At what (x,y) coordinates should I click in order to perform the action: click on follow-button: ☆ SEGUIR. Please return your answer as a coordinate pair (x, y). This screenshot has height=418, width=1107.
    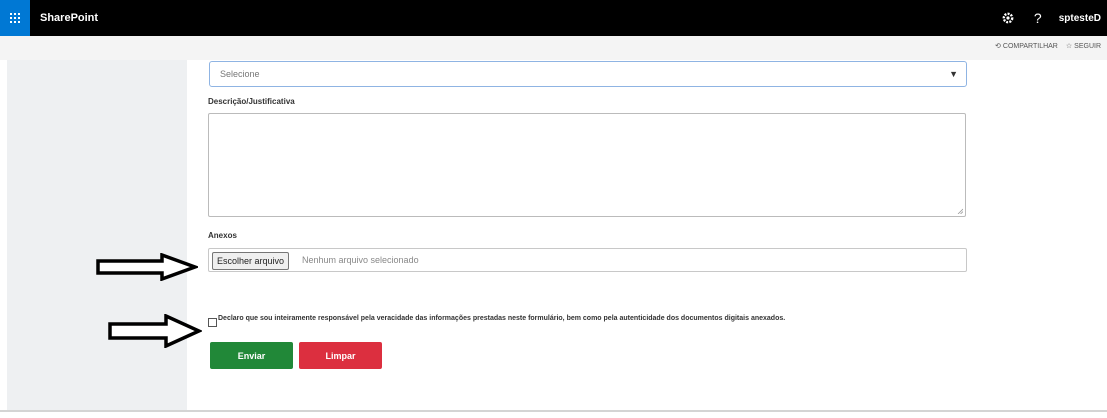
    Looking at the image, I should click on (1083, 46).